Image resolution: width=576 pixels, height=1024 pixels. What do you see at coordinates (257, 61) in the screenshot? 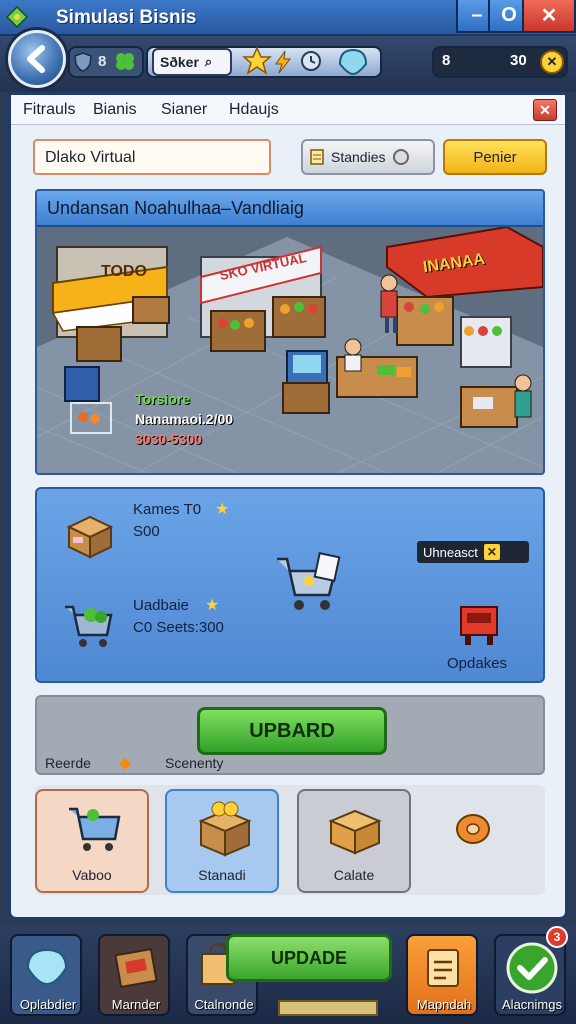
I see `star-icon` at bounding box center [257, 61].